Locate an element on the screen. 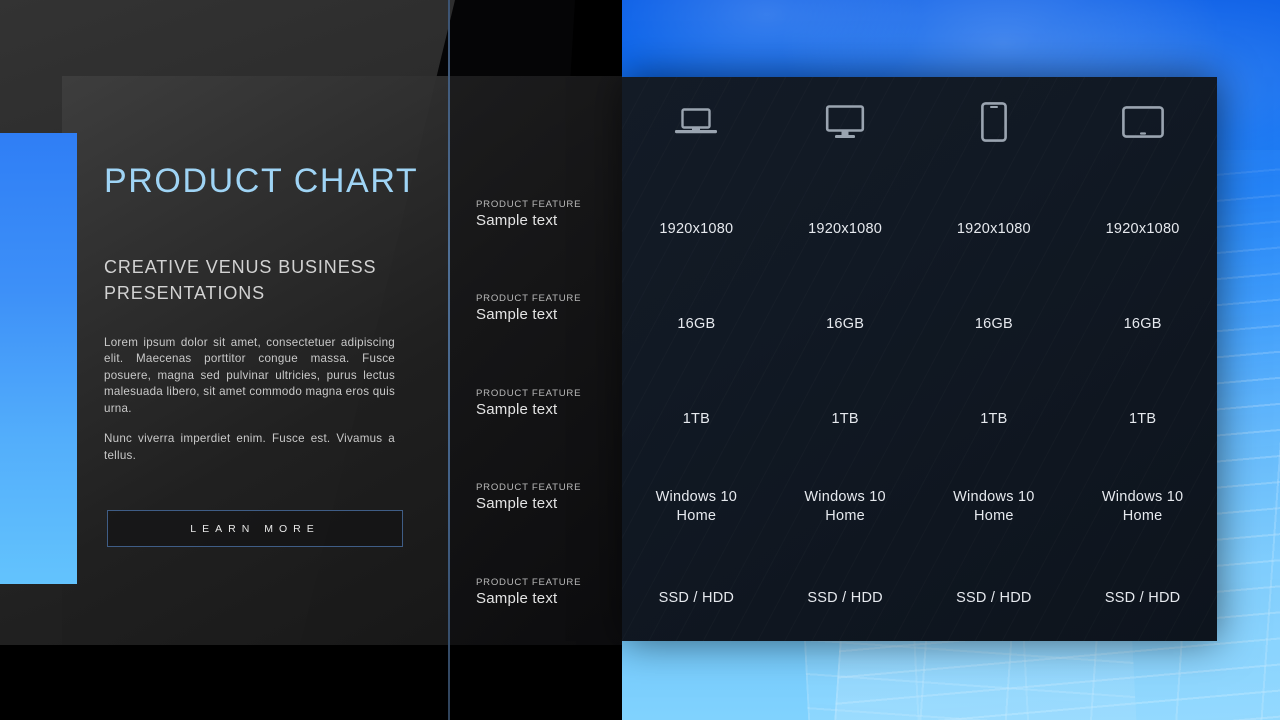  tablet-icon is located at coordinates (1142, 122).